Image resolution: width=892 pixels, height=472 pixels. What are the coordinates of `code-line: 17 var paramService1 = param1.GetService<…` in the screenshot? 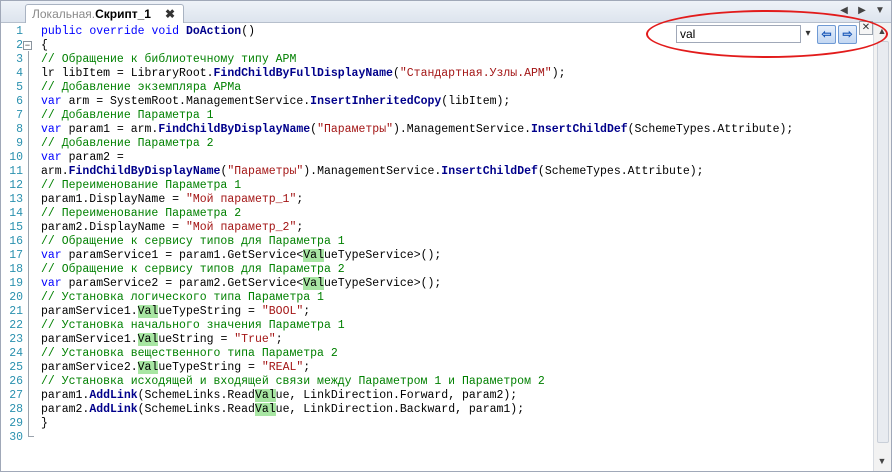 It's located at (431, 256).